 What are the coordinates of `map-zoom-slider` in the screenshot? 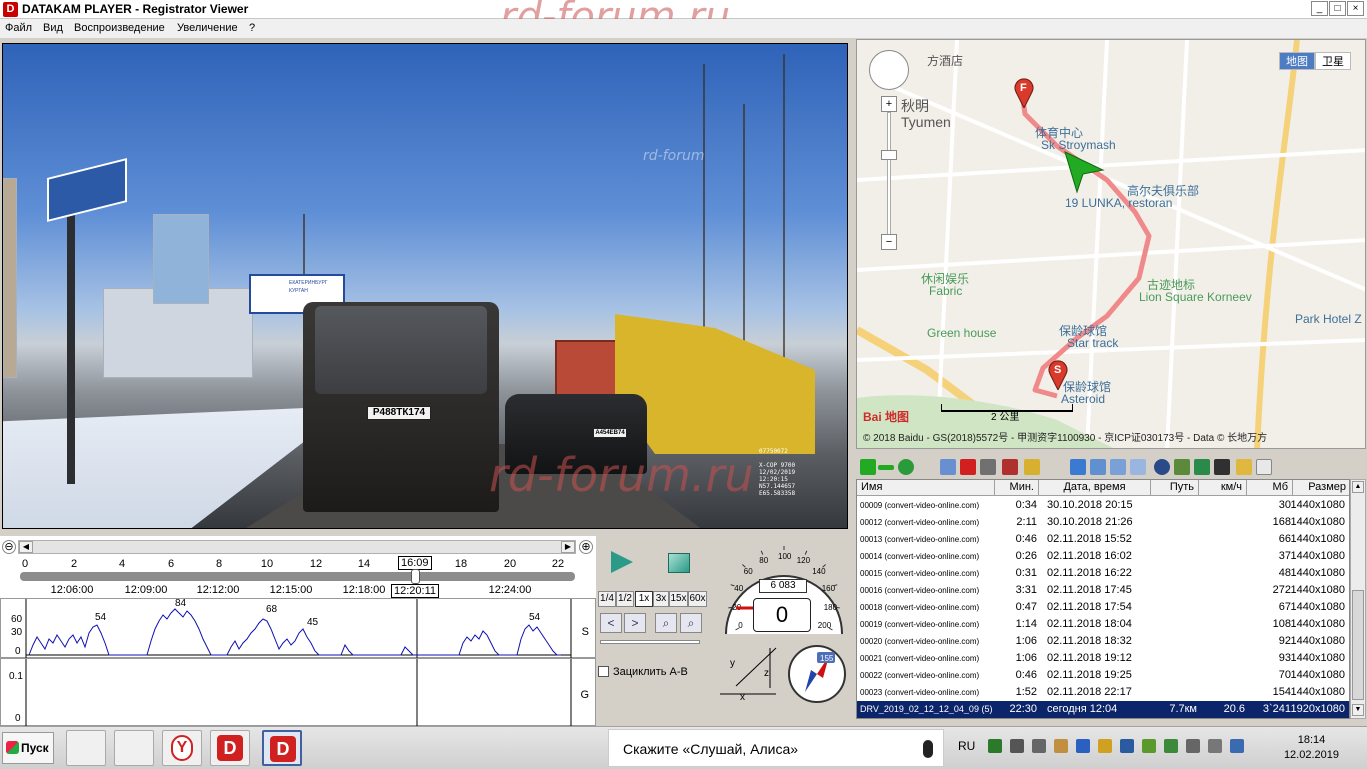 It's located at (889, 174).